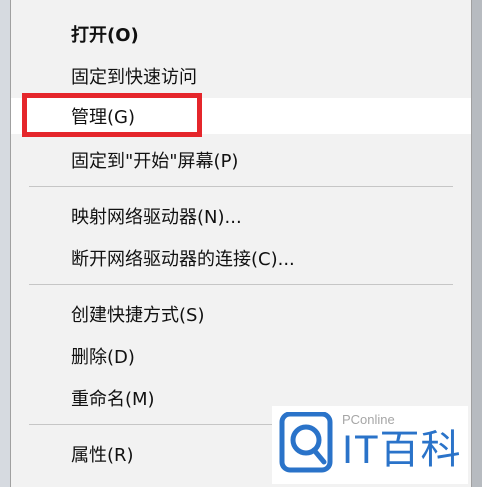  I want to click on menu-item-create-shortcut: 创建快捷方式(S), so click(241, 314).